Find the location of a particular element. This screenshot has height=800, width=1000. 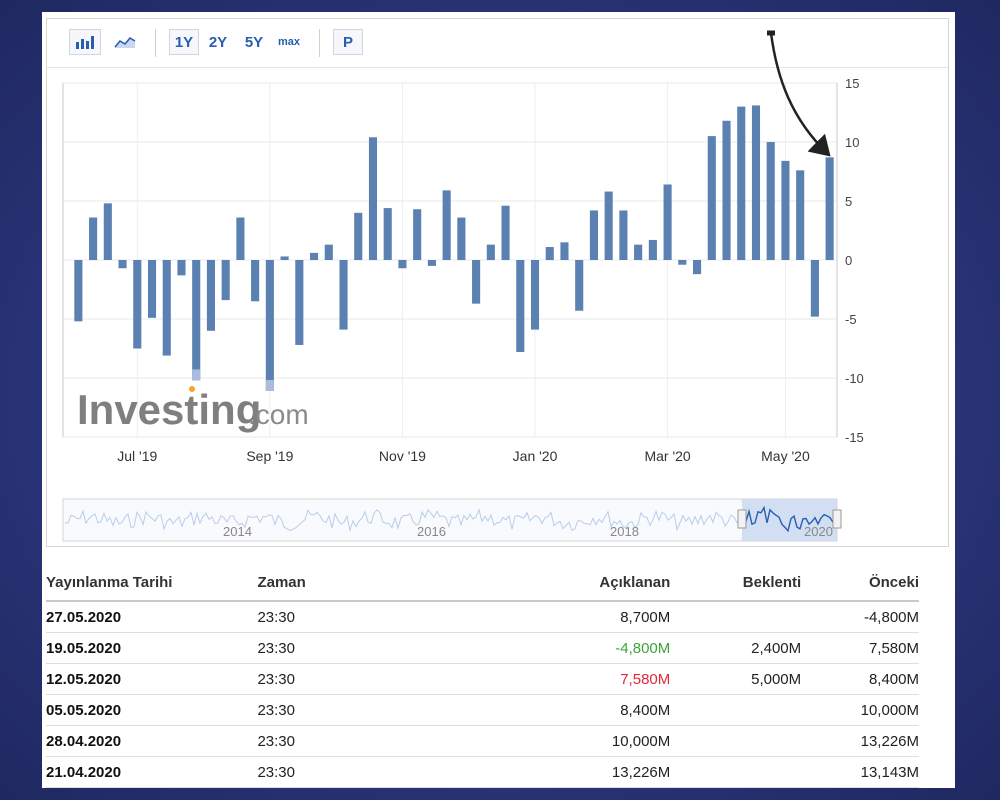

y-tick-label: 0 is located at coordinates (848, 260).